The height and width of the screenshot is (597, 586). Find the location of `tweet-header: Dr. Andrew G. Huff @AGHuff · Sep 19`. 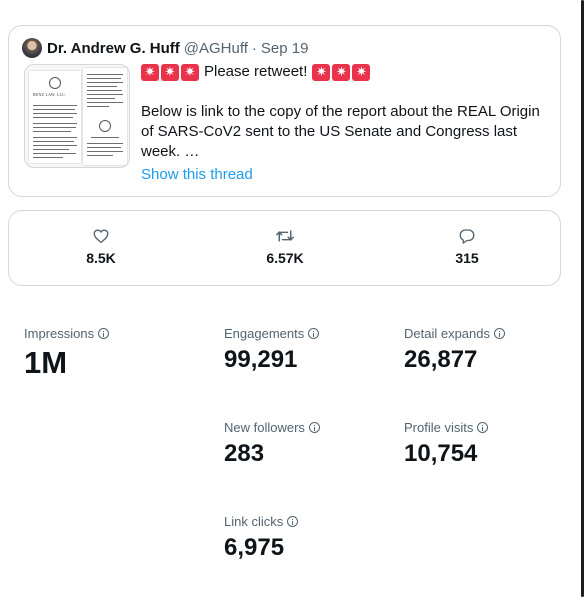

tweet-header: Dr. Andrew G. Huff @AGHuff · Sep 19 is located at coordinates (165, 48).